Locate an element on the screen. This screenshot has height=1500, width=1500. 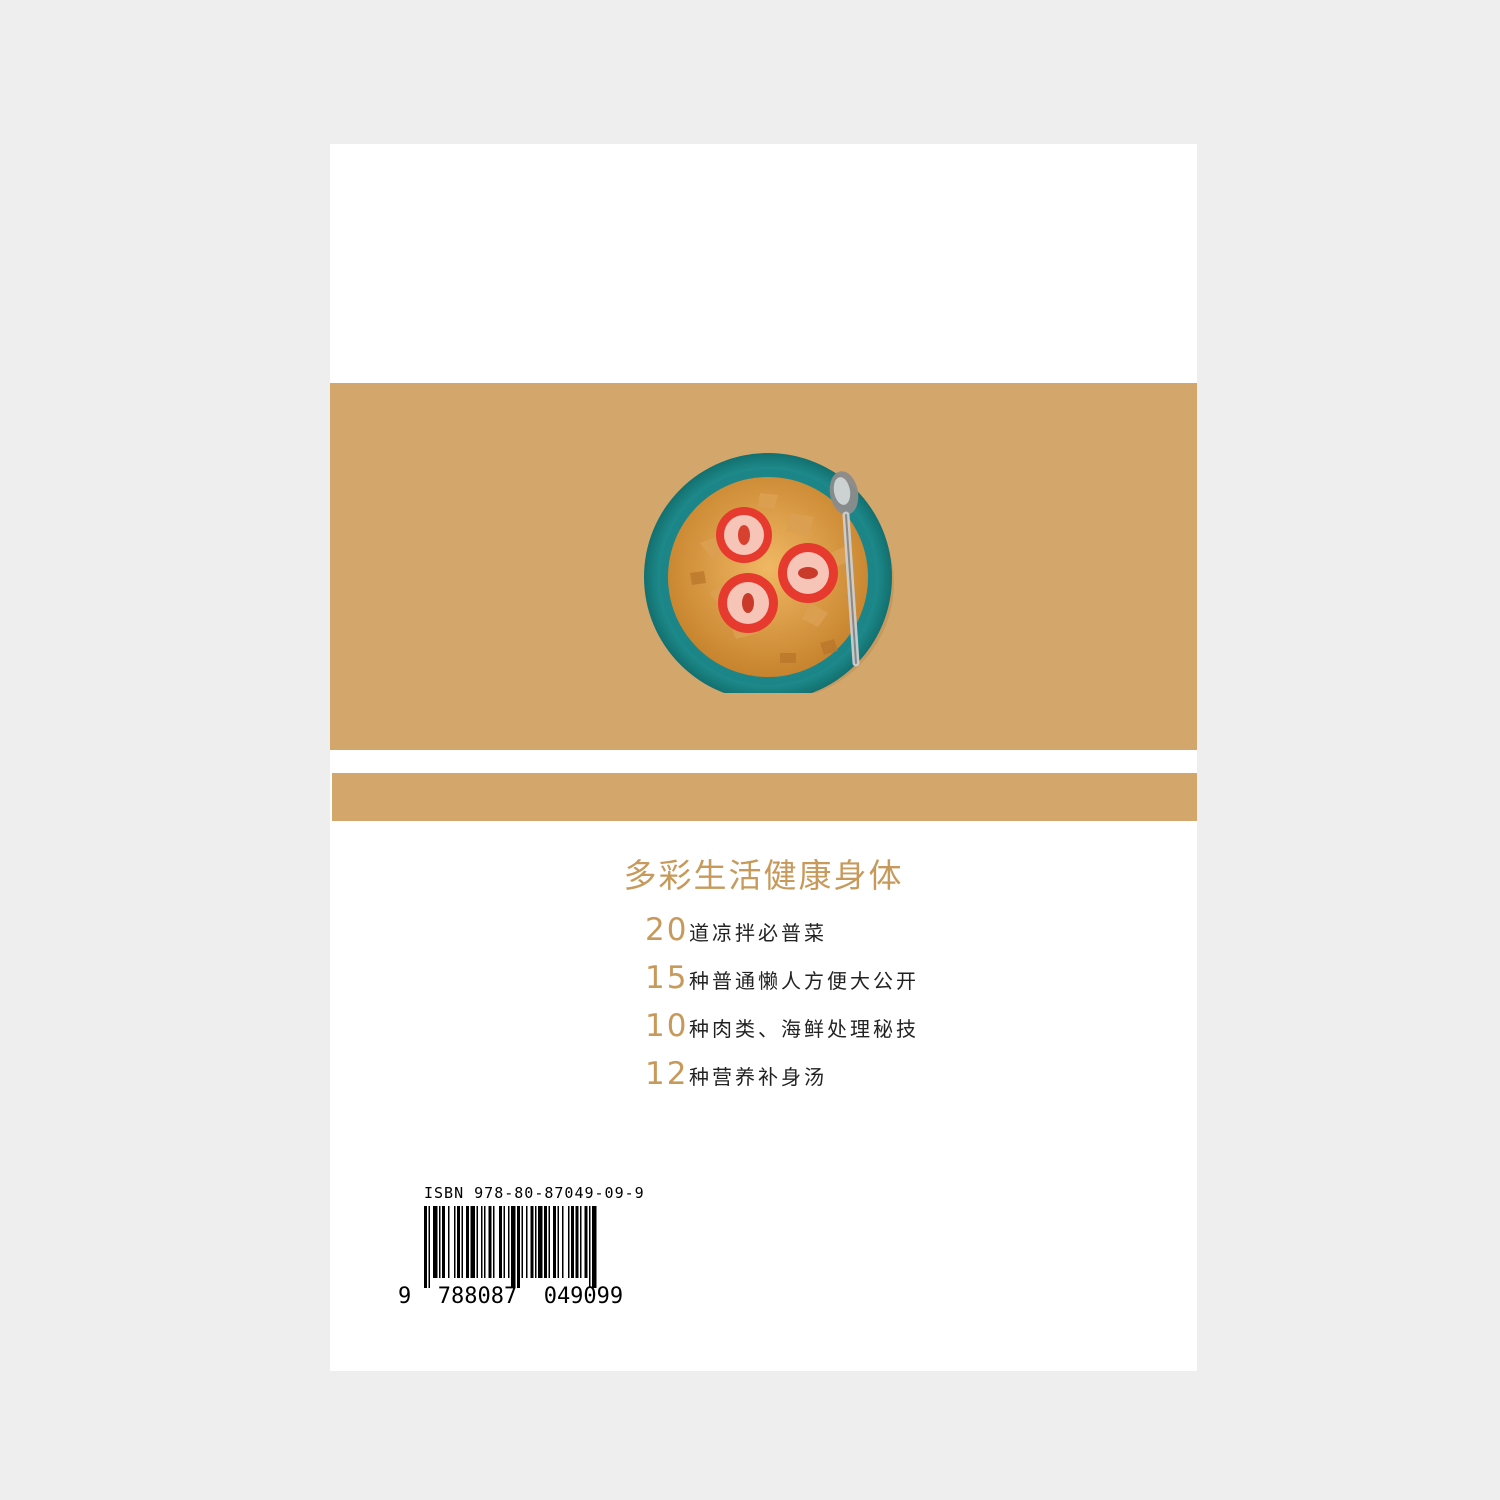
barcode-icon is located at coordinates (510, 1247).